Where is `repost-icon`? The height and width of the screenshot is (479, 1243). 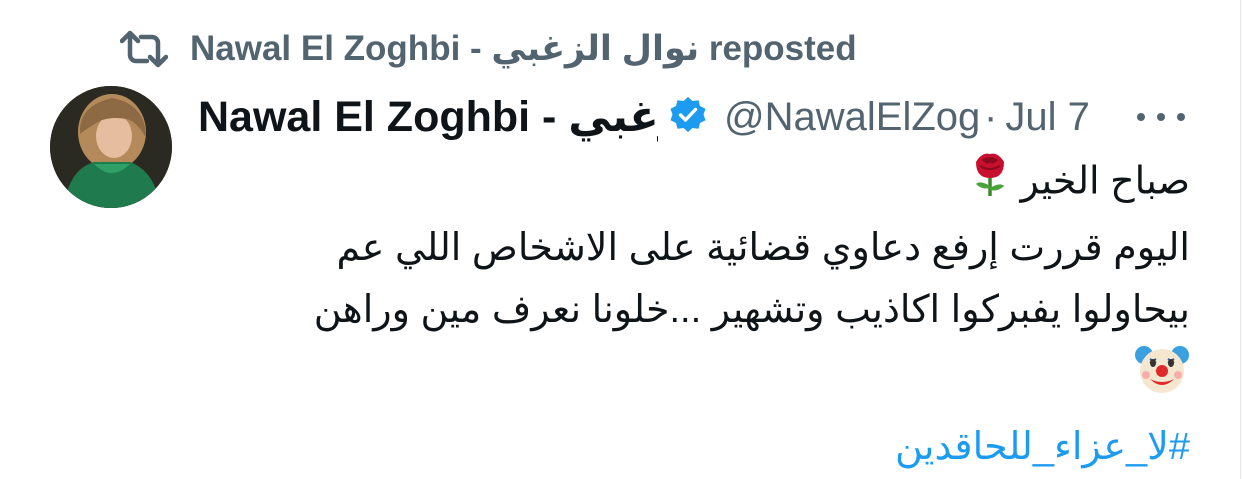 repost-icon is located at coordinates (144, 49).